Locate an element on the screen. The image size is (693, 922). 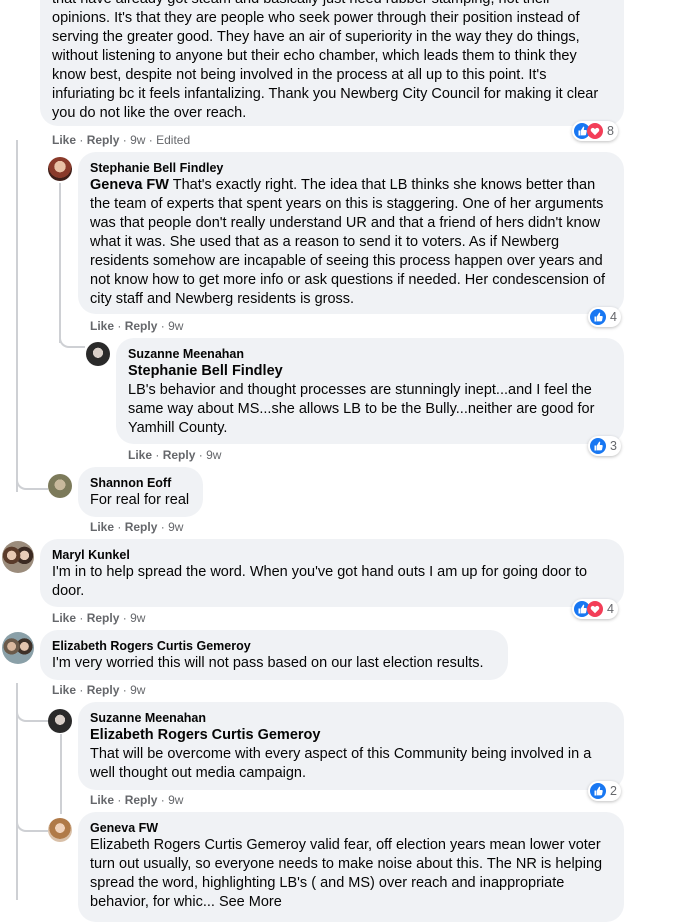
comment-bubble: Shannon Eoff For real for real is located at coordinates (140, 492).